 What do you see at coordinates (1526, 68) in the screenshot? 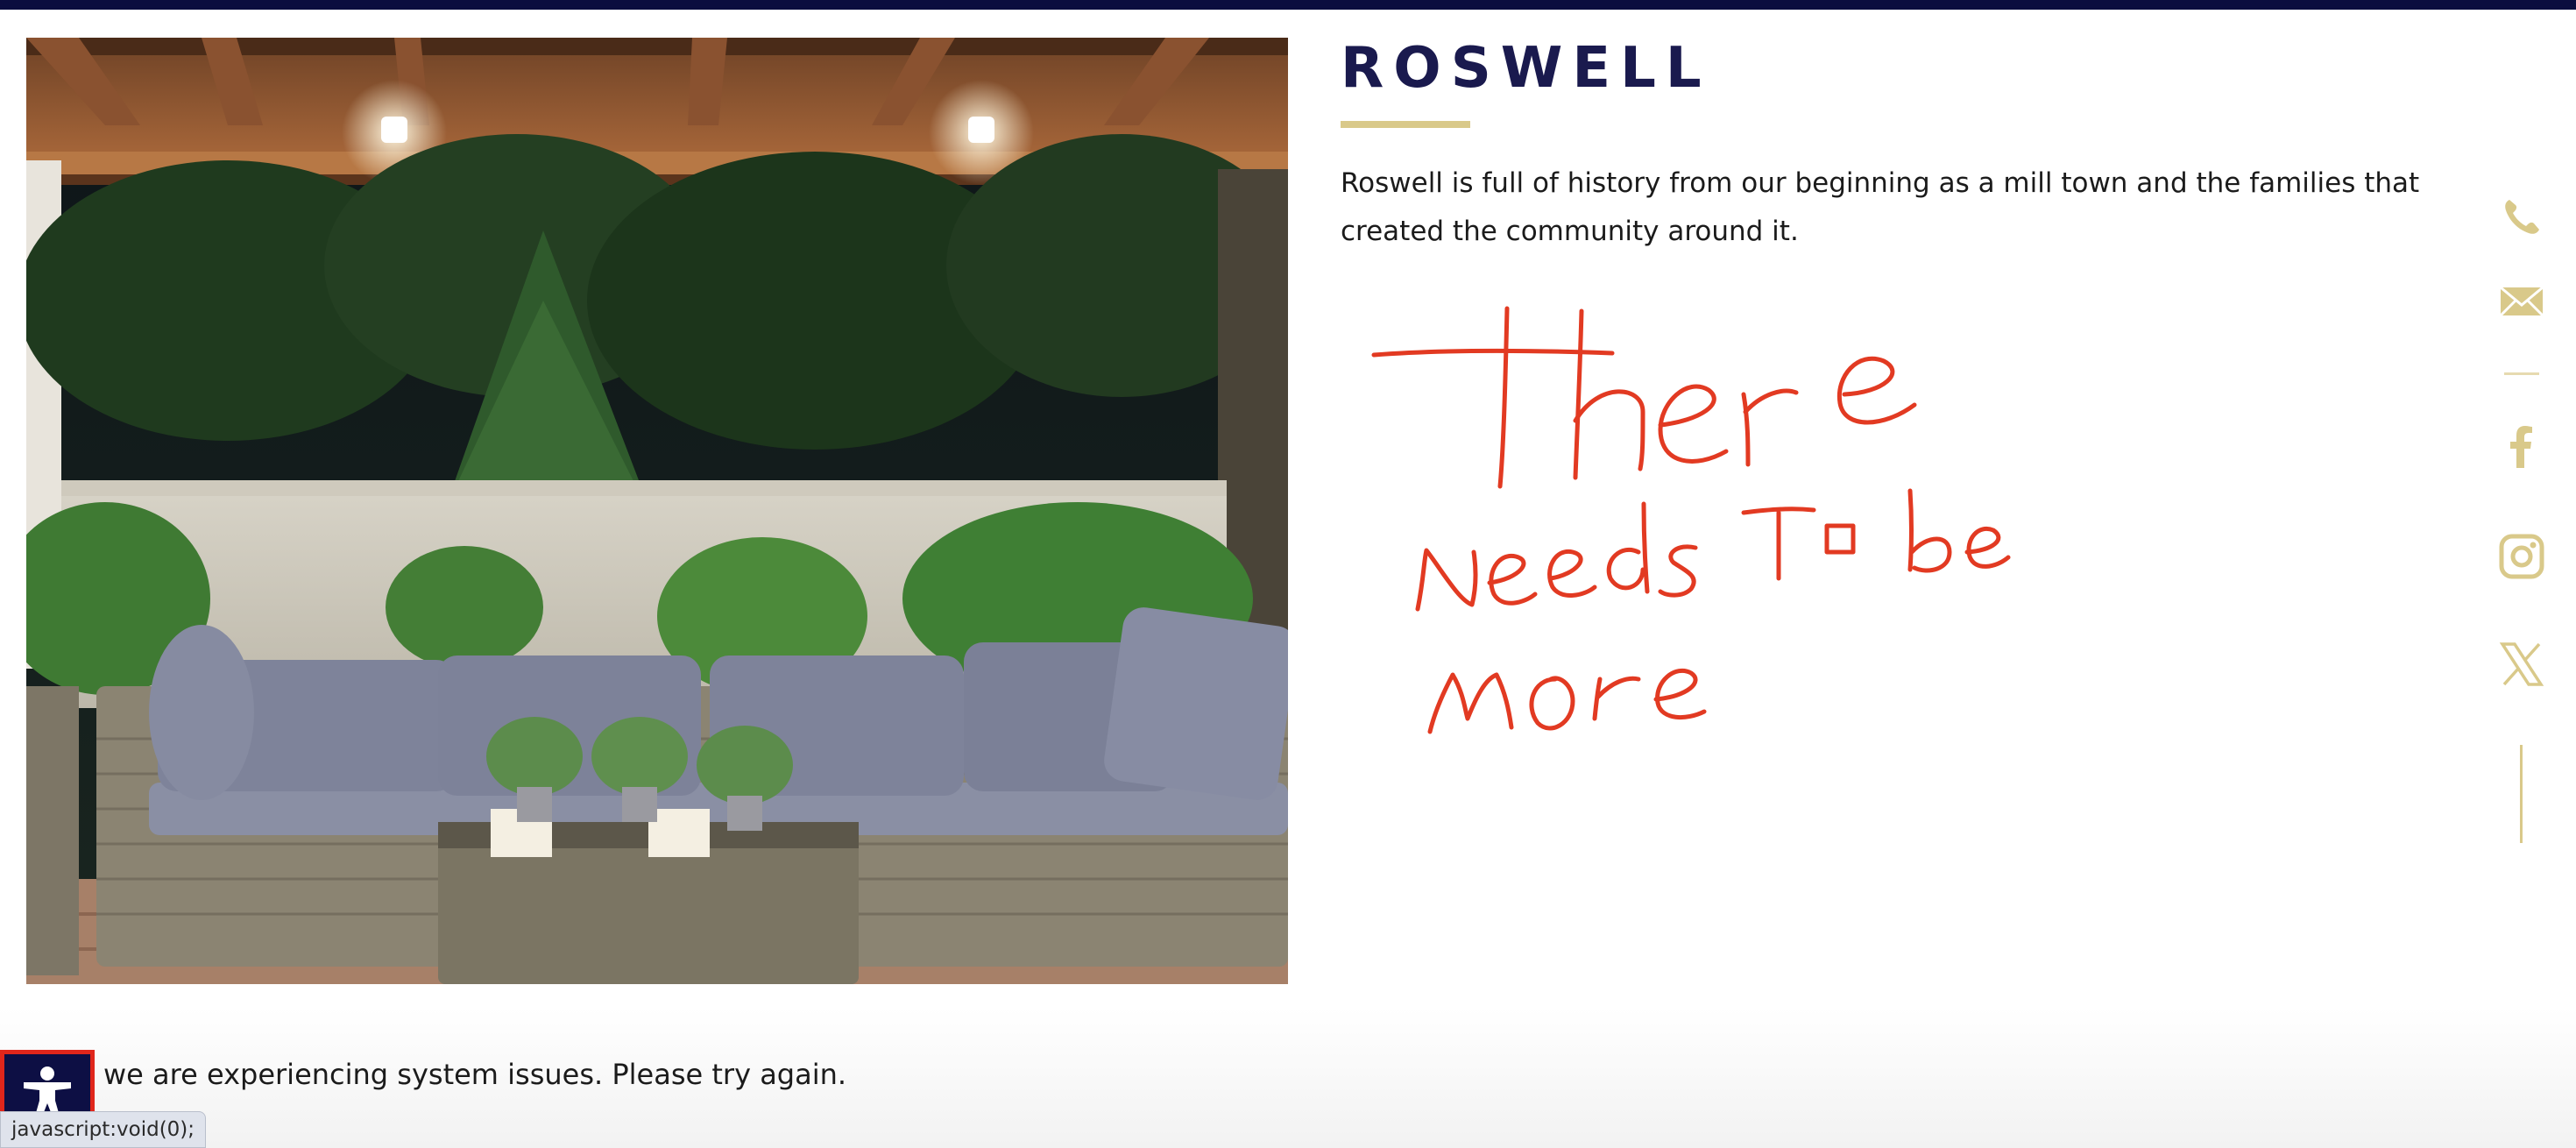
I see `page-title: ROSWELL` at bounding box center [1526, 68].